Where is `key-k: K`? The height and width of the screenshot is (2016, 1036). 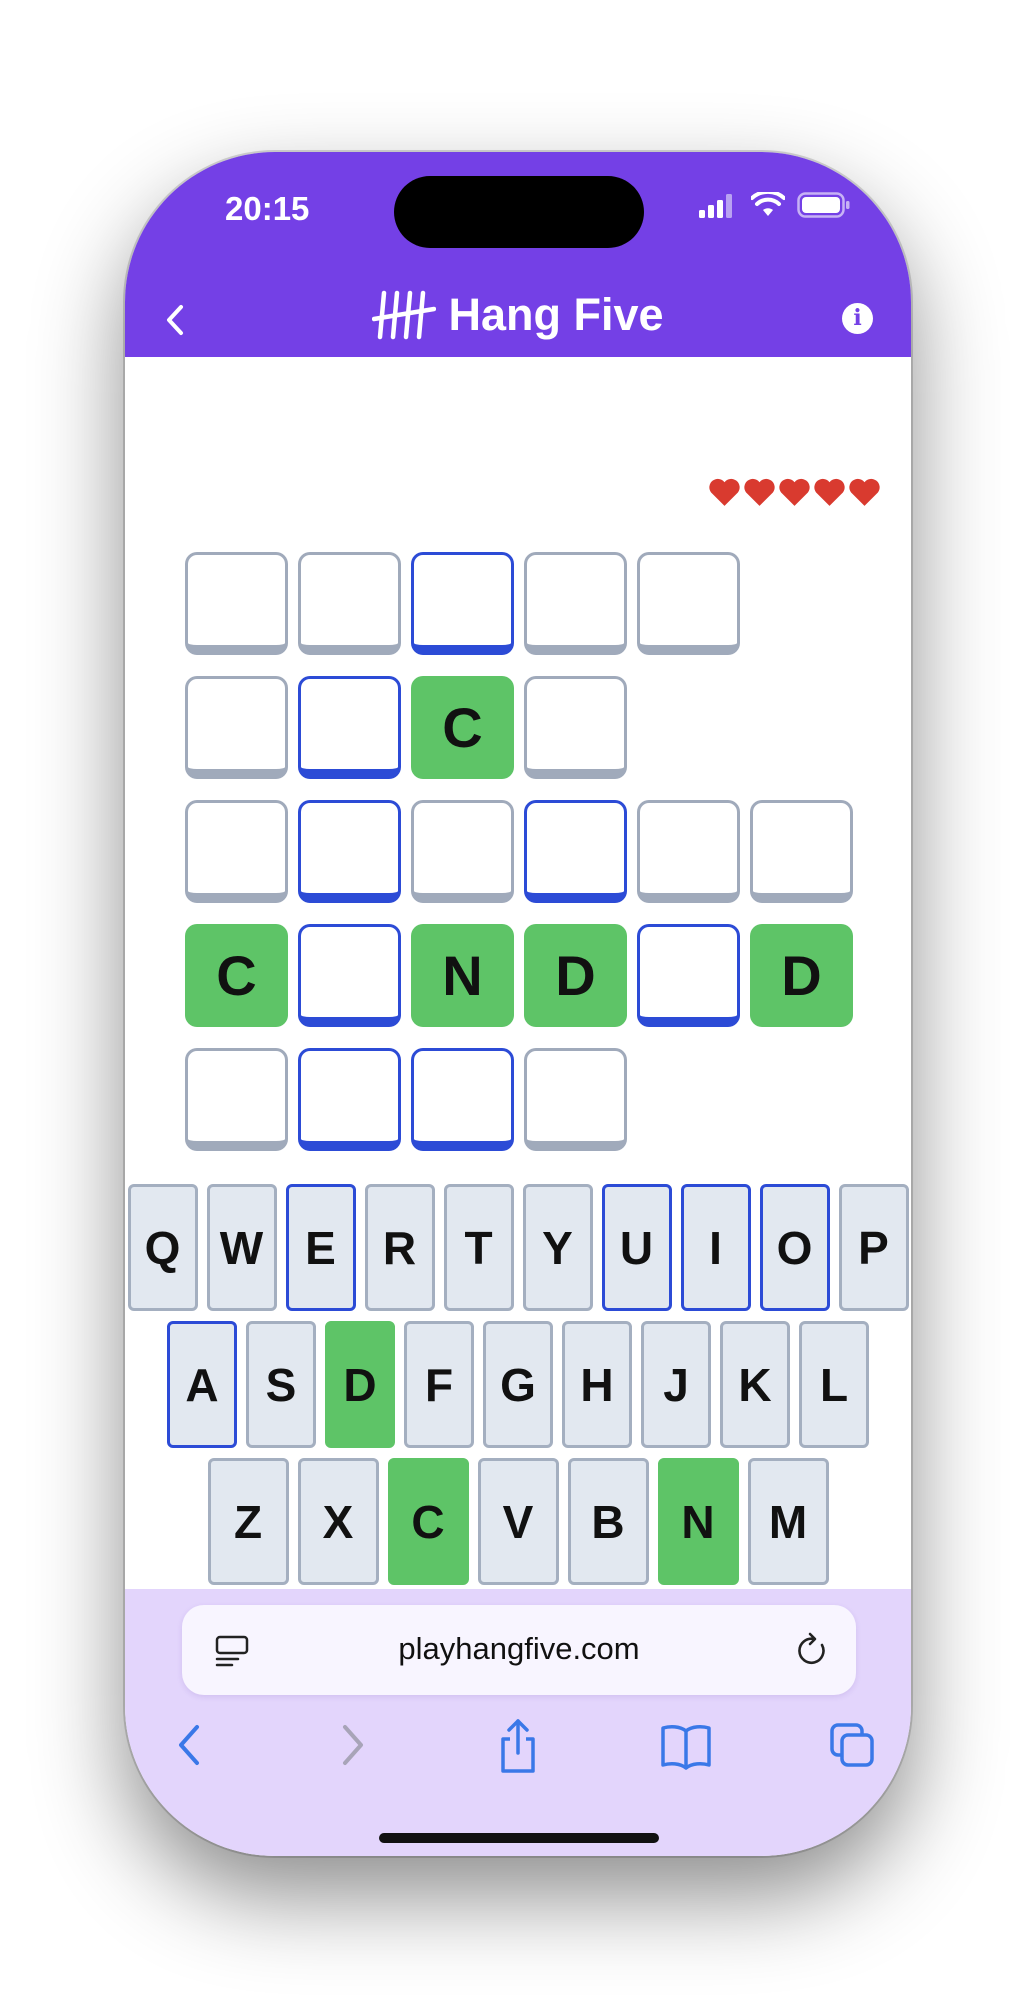
key-k: K is located at coordinates (755, 1384).